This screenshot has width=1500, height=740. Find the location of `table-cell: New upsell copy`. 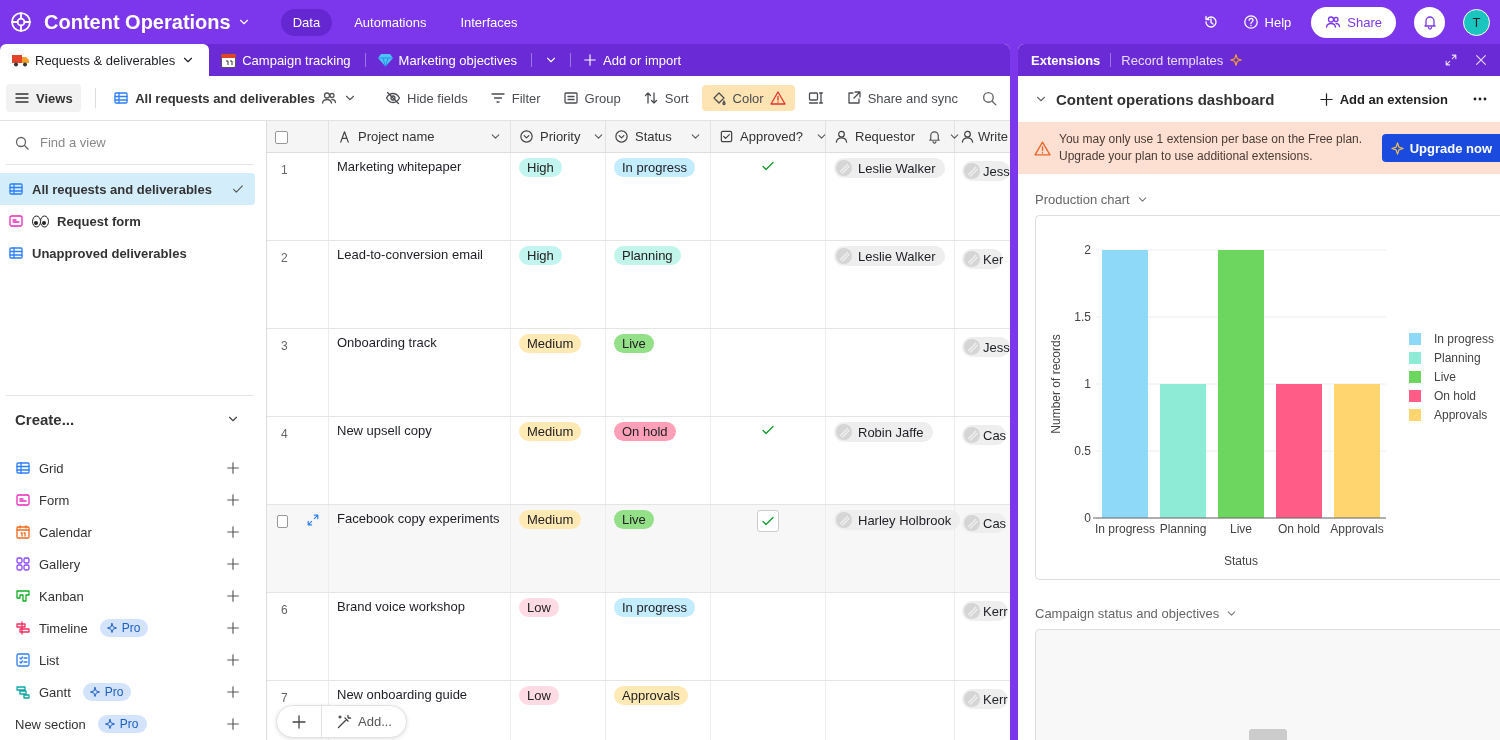

table-cell: New upsell copy is located at coordinates (384, 430).